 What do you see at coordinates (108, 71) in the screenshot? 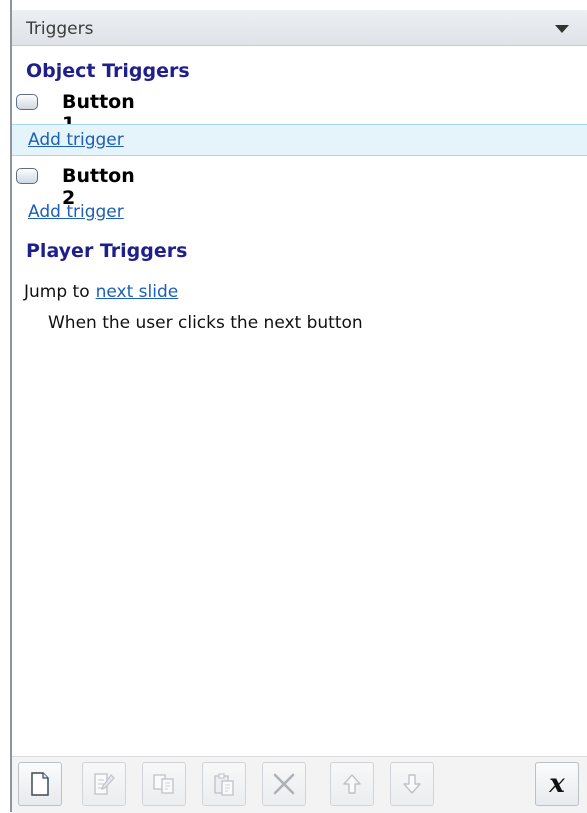
I see `object-triggers-heading: Object Triggers` at bounding box center [108, 71].